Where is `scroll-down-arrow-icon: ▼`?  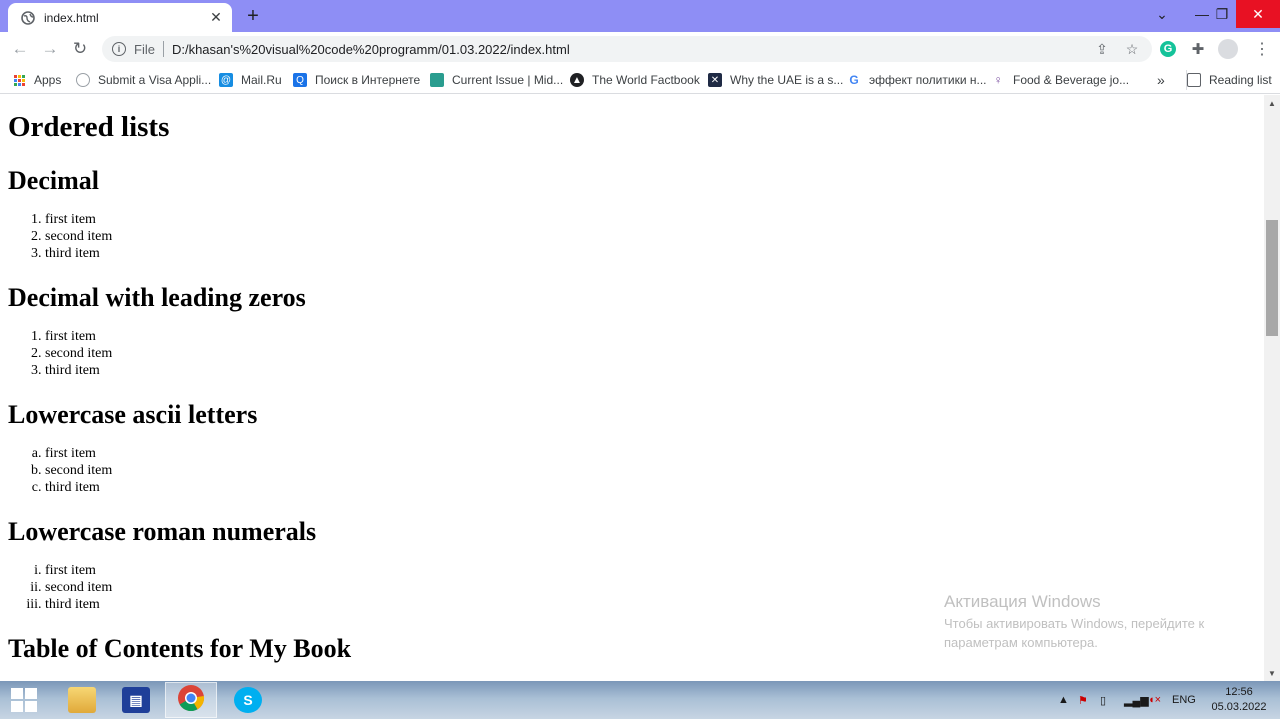 scroll-down-arrow-icon: ▼ is located at coordinates (1272, 673).